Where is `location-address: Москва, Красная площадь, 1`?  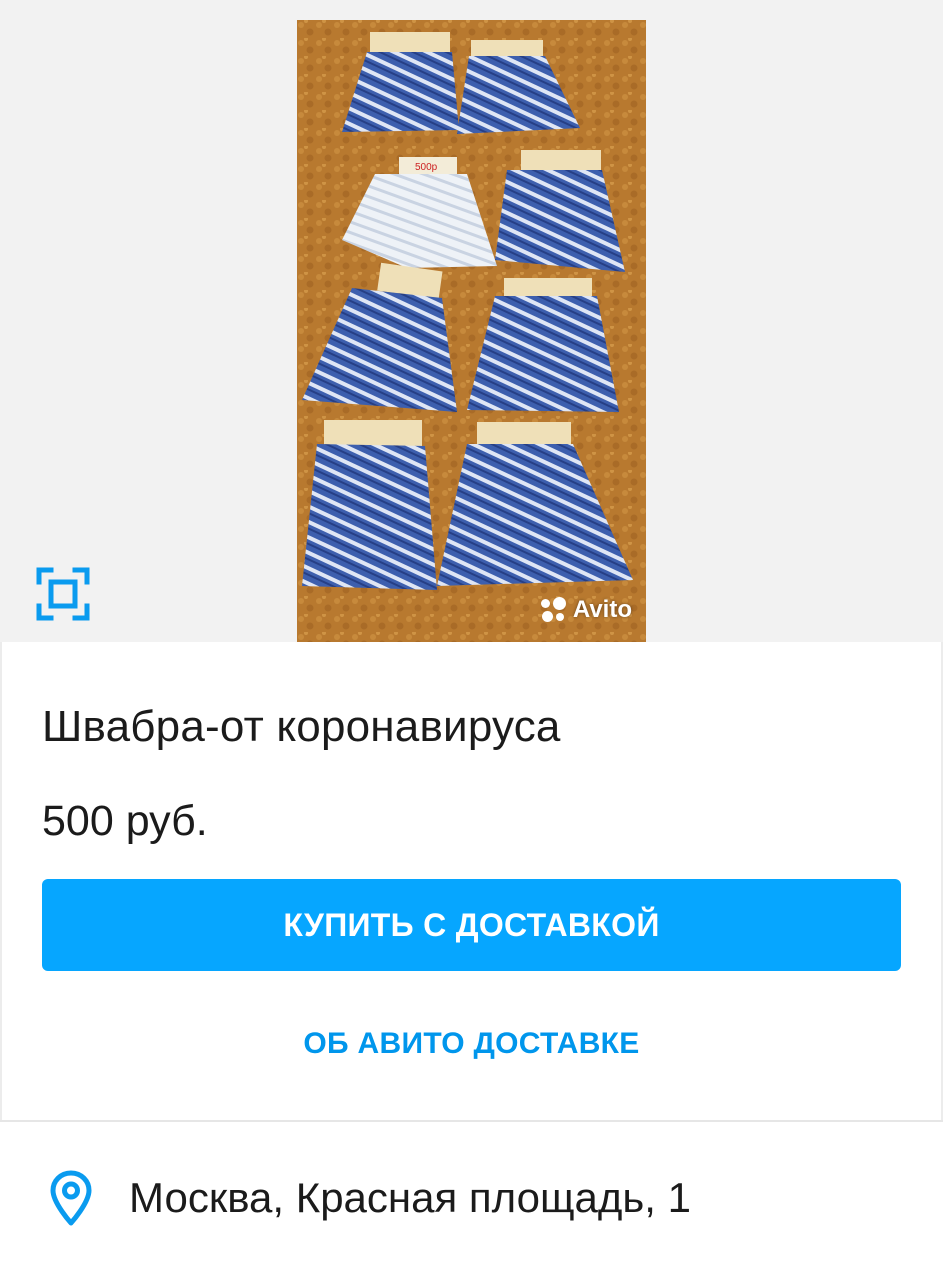
location-address: Москва, Красная площадь, 1 is located at coordinates (410, 1197).